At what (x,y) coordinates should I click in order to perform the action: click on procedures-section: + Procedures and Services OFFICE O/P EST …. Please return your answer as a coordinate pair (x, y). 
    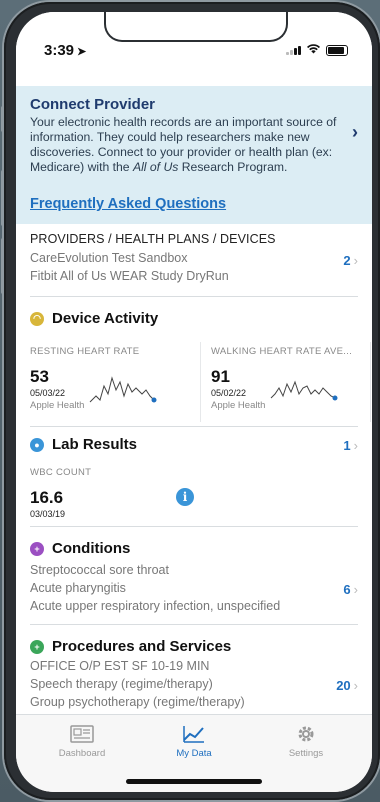
    Looking at the image, I should click on (194, 674).